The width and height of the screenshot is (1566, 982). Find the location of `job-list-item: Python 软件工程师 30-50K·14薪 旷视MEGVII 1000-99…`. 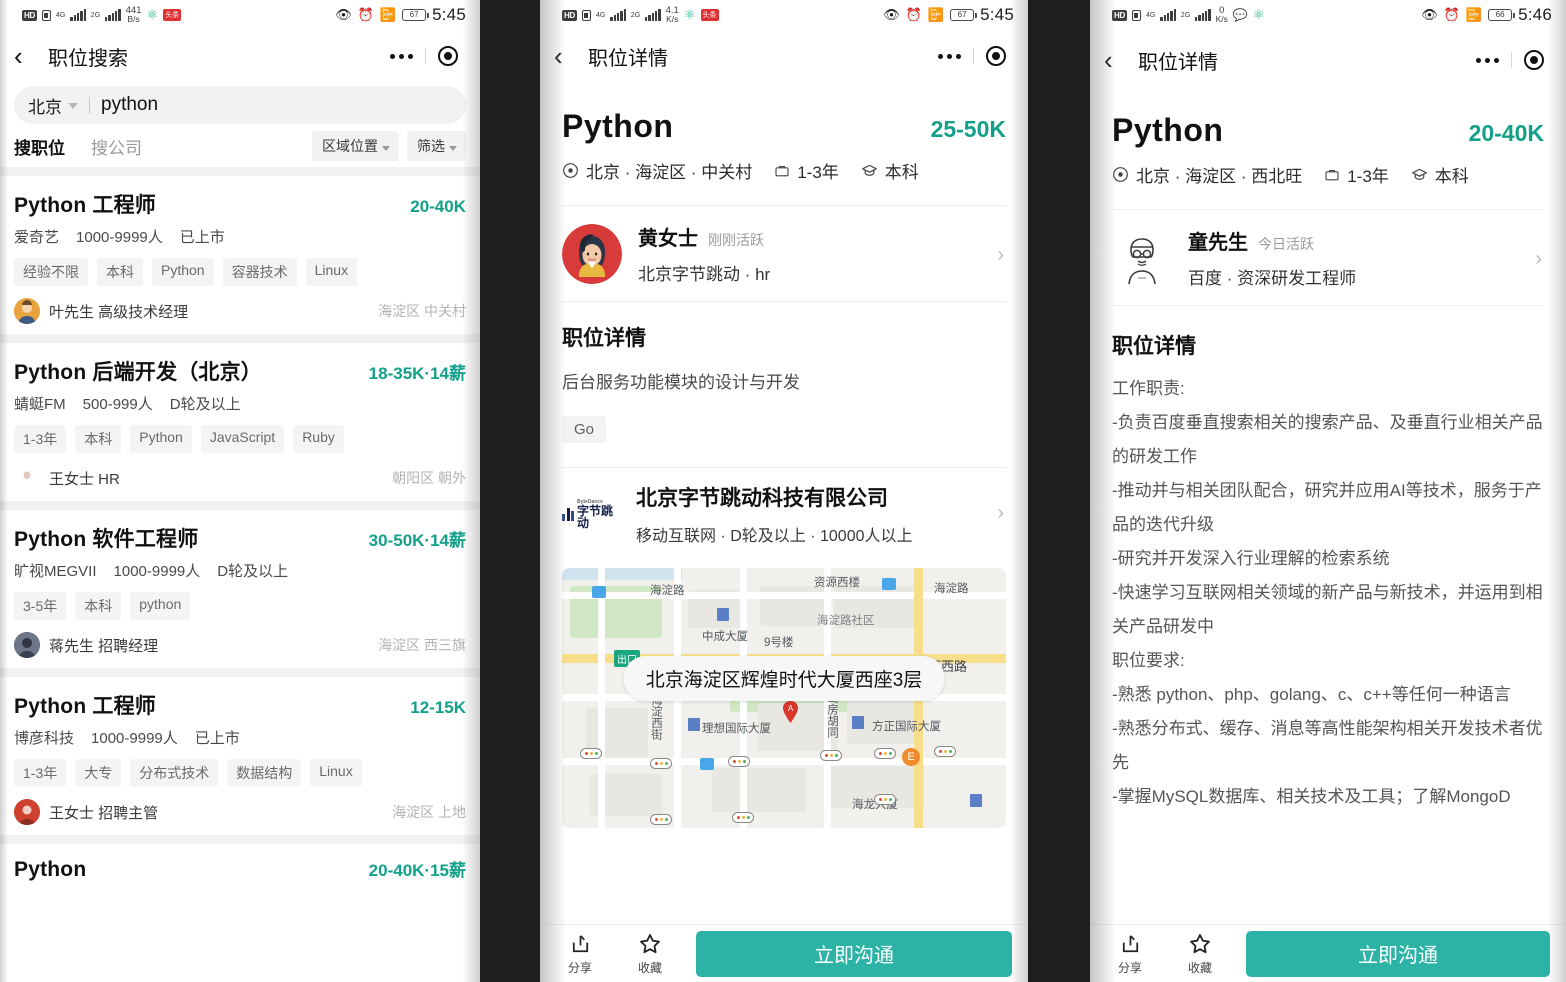

job-list-item: Python 软件工程师 30-50K·14薪 旷视MEGVII 1000-99… is located at coordinates (240, 589).